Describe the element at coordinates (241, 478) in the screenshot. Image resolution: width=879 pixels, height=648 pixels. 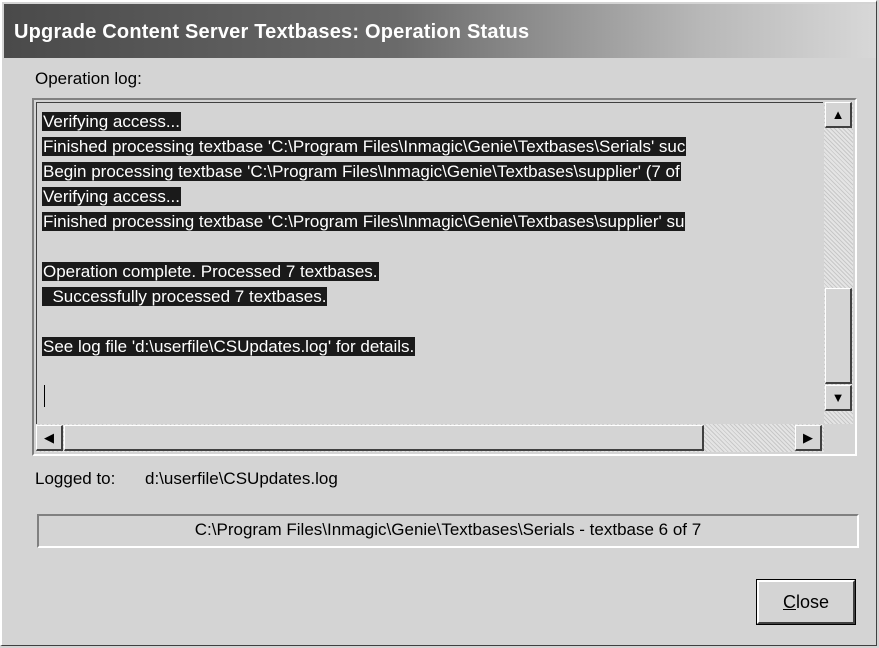
I see `logged-to-path: d:\userfile\CSUpdates.log` at that location.